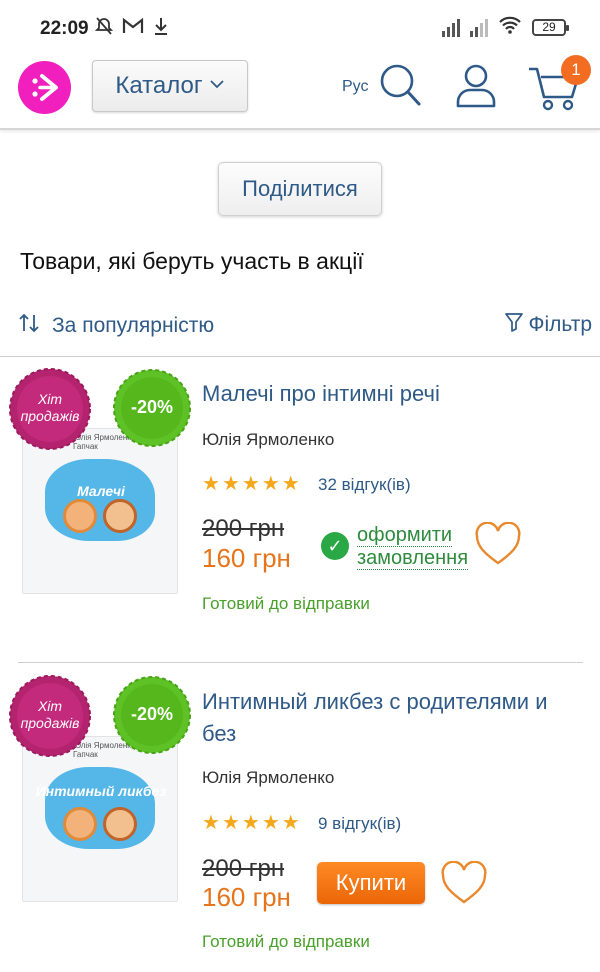 The height and width of the screenshot is (972, 600). Describe the element at coordinates (64, 28) in the screenshot. I see `status-time: 22:09` at that location.